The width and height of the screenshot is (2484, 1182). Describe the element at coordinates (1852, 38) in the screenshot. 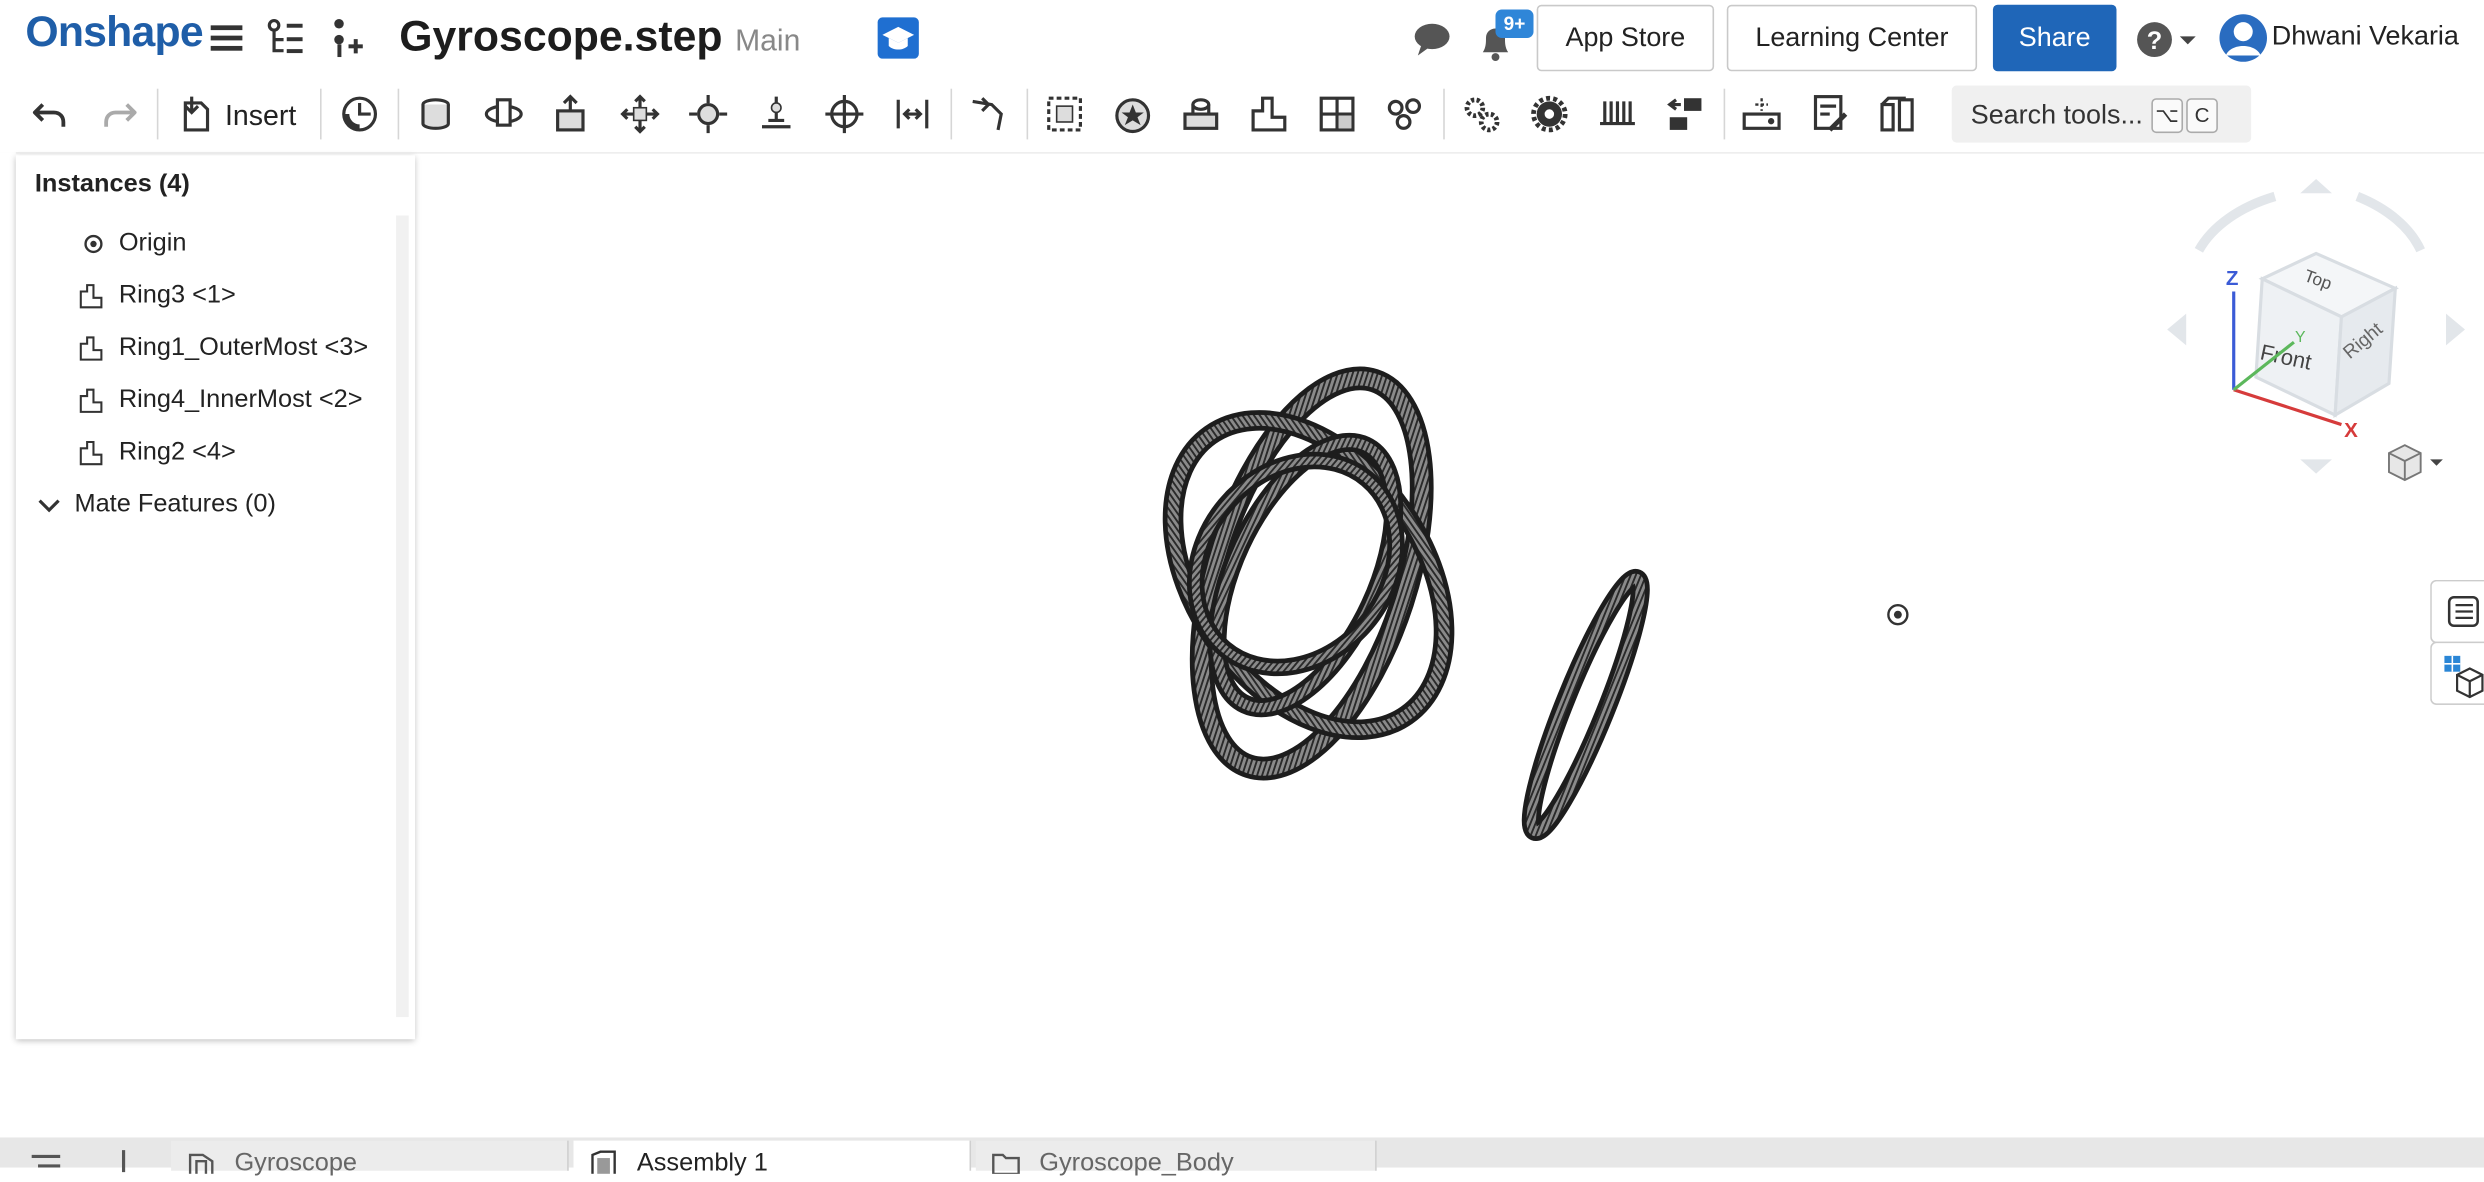

I see `learning-center-button: Learning Center` at that location.